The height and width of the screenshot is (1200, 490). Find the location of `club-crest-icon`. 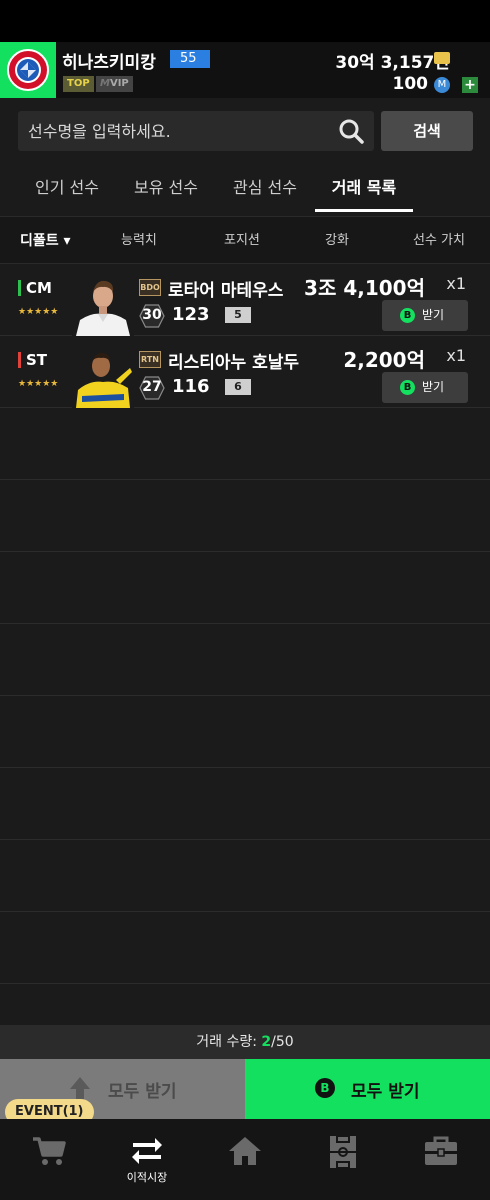

club-crest-icon is located at coordinates (28, 70).